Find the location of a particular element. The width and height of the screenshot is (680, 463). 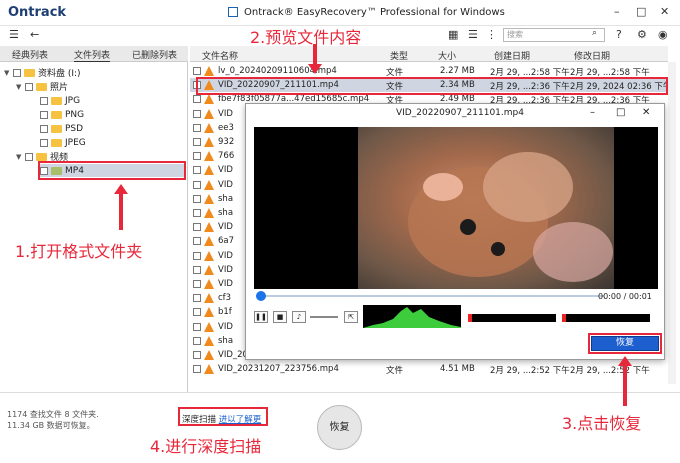

col-modified: 修改日期 is located at coordinates (592, 55).